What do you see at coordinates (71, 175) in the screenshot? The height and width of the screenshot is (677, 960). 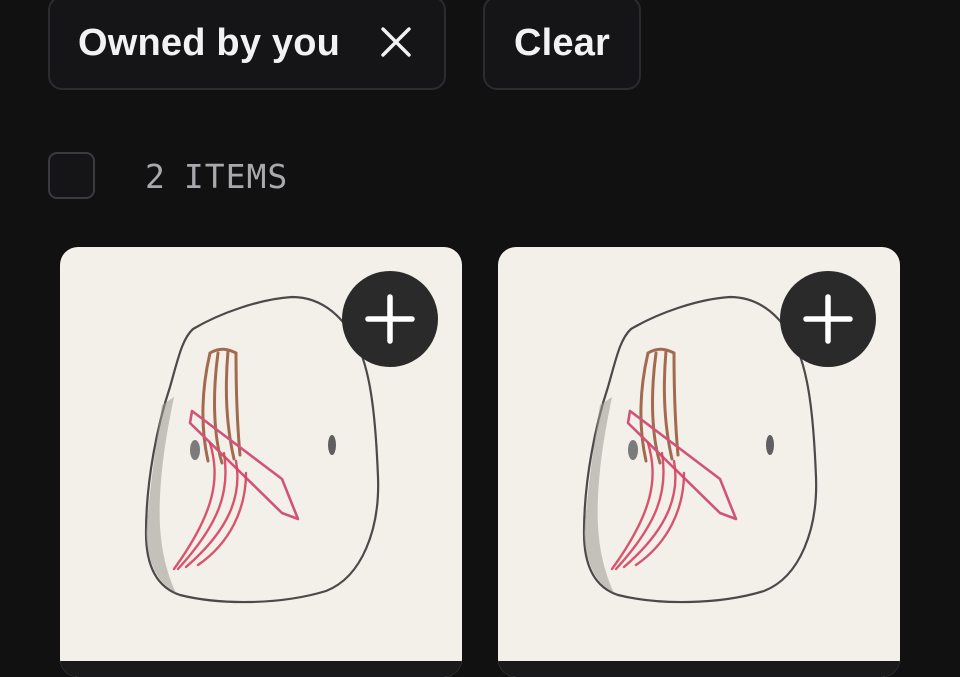 I see `select-all-checkbox` at bounding box center [71, 175].